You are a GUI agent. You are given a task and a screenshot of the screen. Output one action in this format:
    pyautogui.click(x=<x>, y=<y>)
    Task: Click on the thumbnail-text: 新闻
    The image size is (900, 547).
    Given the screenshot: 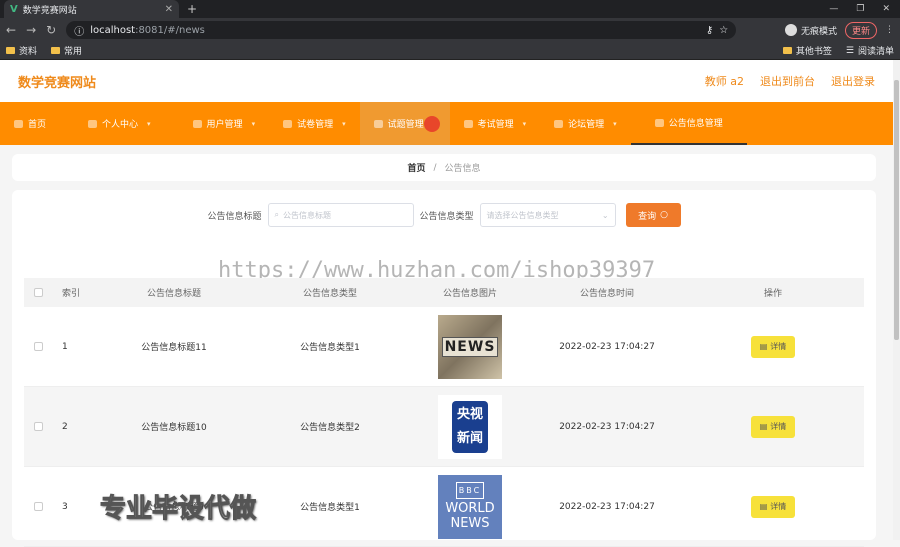 What is the action you would take?
    pyautogui.click(x=469, y=438)
    